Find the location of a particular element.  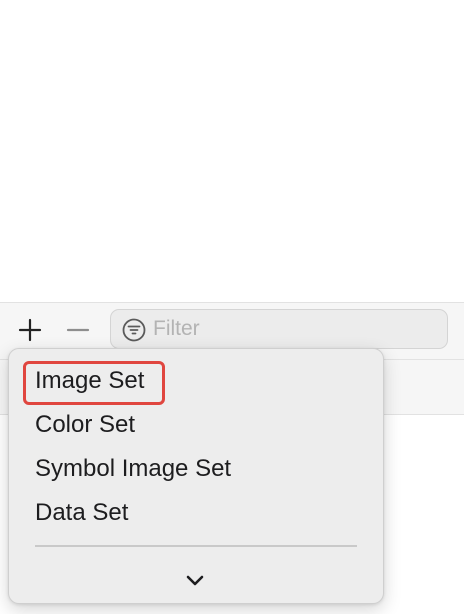

plus-icon is located at coordinates (30, 330).